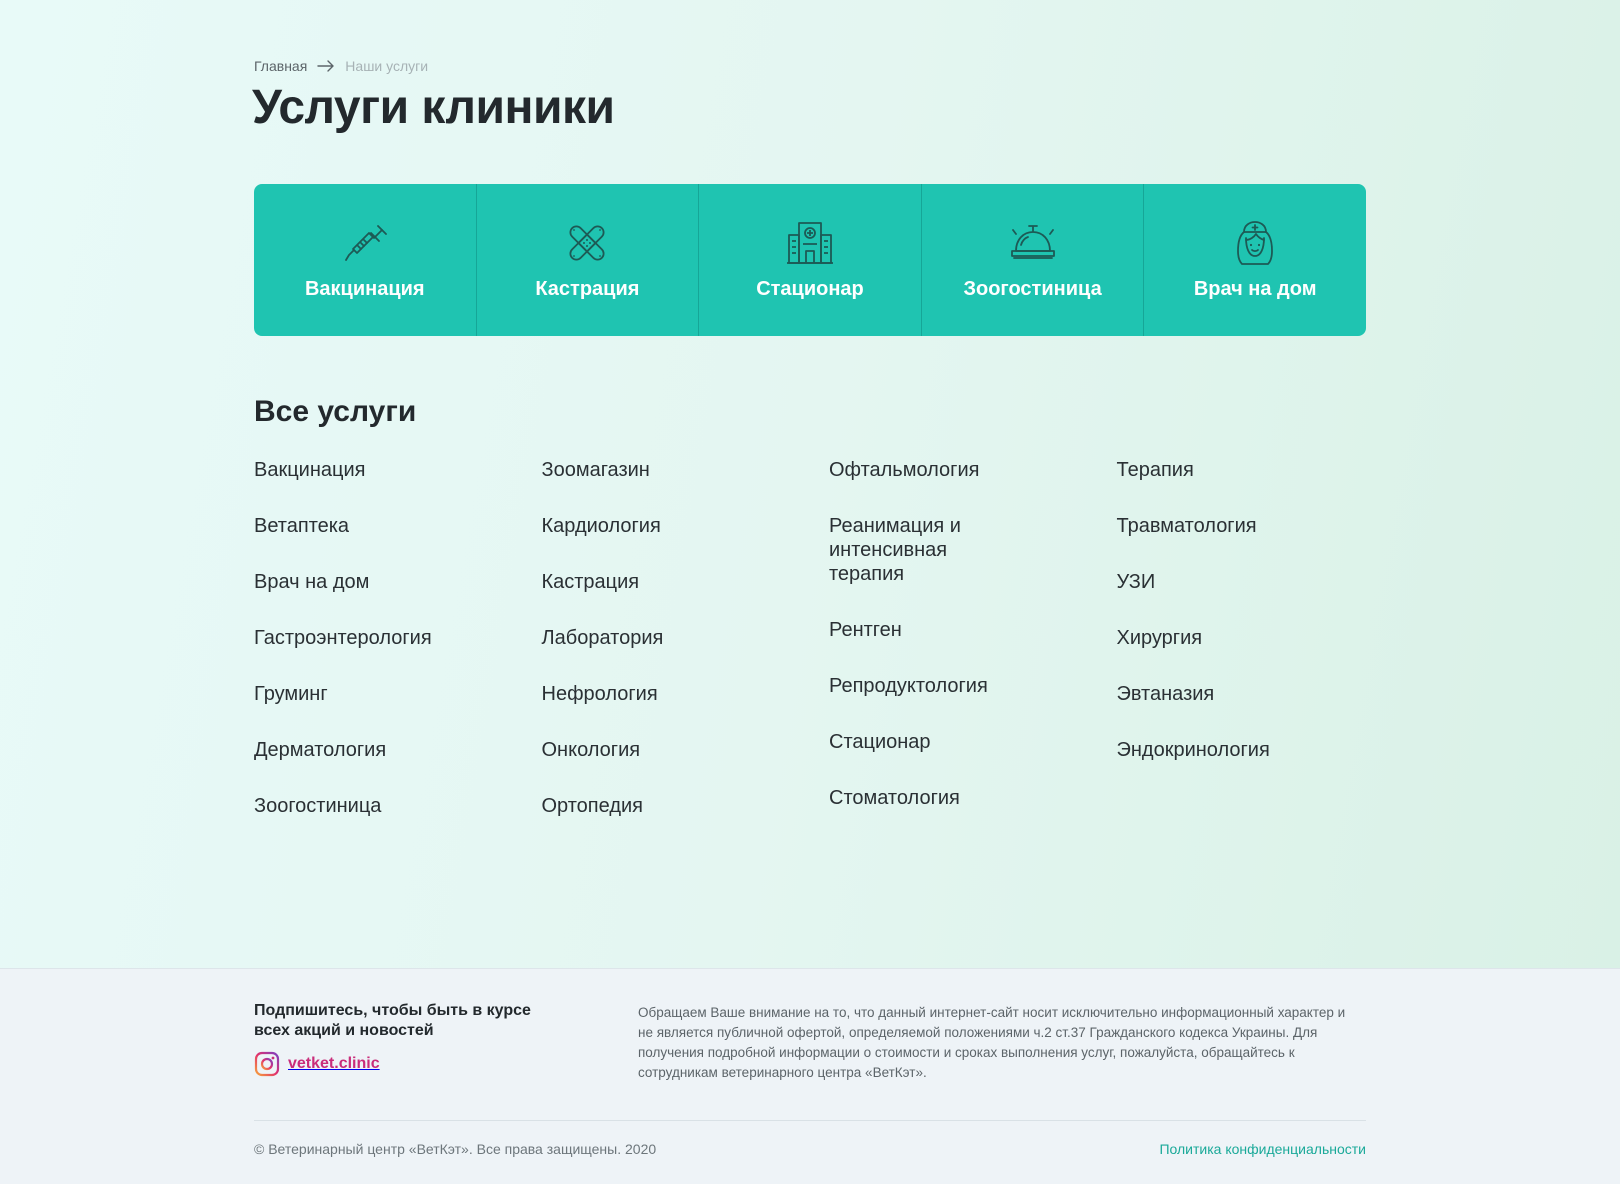 The width and height of the screenshot is (1620, 1184). What do you see at coordinates (354, 526) in the screenshot?
I see `service-link: Ветаптека` at bounding box center [354, 526].